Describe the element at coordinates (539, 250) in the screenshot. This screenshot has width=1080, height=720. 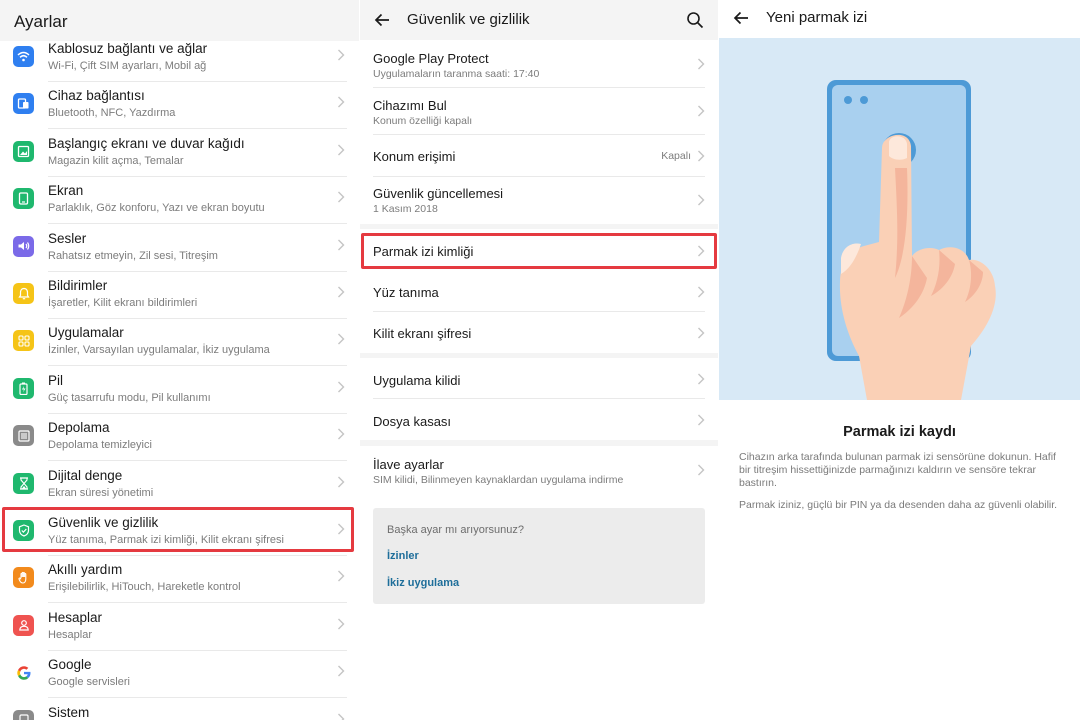
I see `security-item-fingerprint: Parmak izi kimliği` at that location.